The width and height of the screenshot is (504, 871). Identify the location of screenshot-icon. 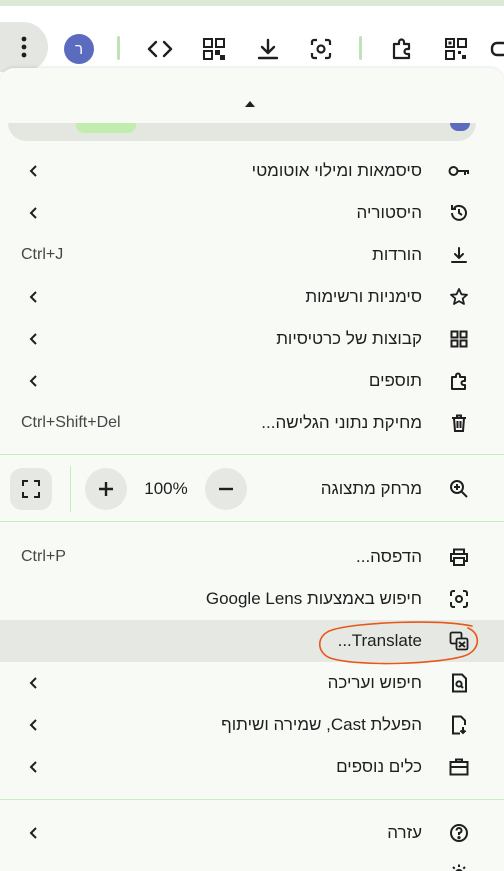
(321, 49).